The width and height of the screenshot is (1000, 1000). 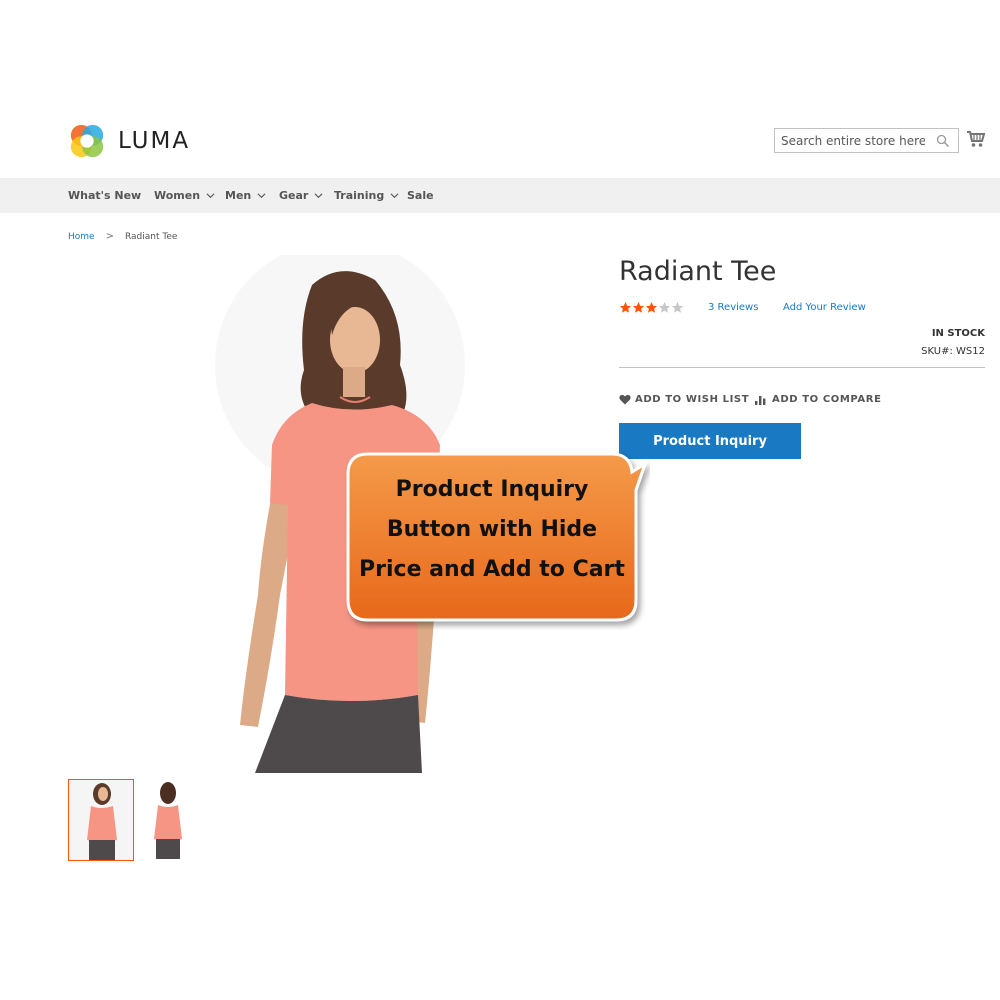 I want to click on cart-icon, so click(x=976, y=139).